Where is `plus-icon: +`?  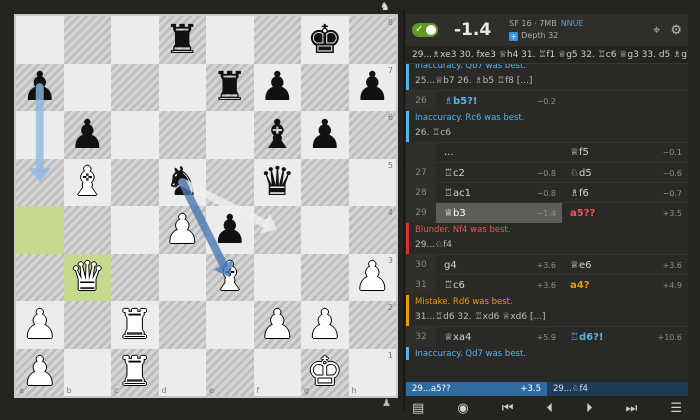
plus-icon: + is located at coordinates (514, 36).